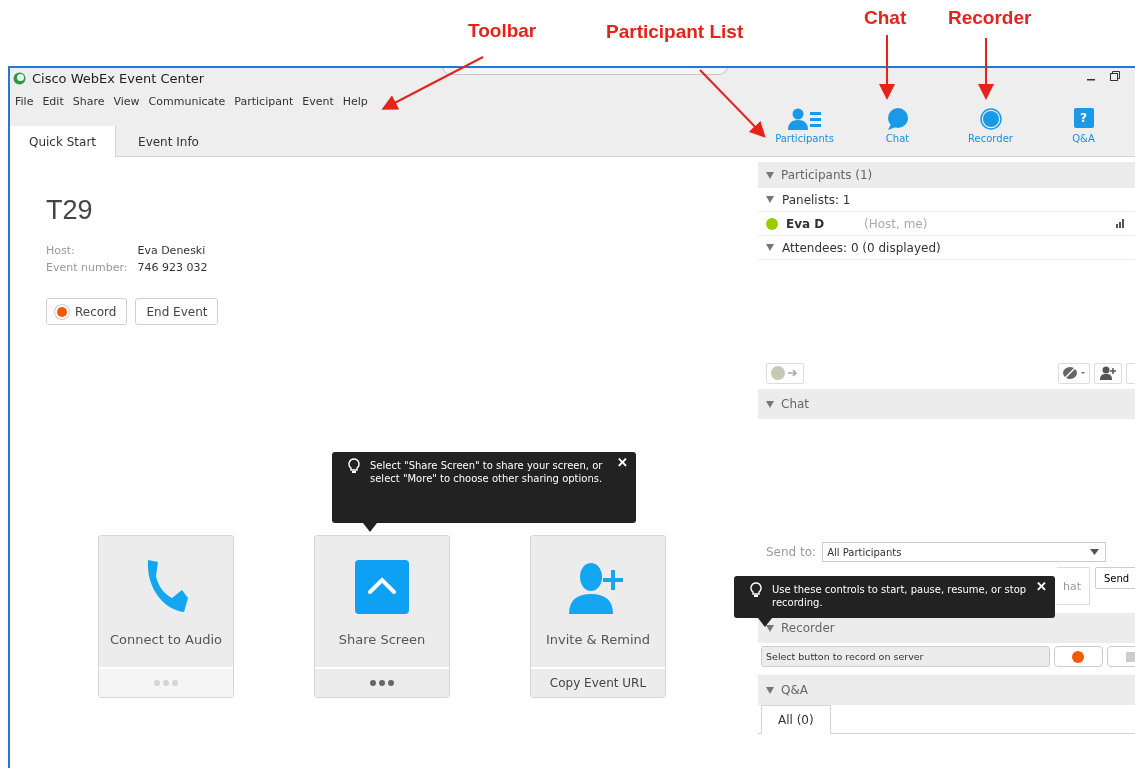 This screenshot has height=768, width=1135. Describe the element at coordinates (897, 119) in the screenshot. I see `speech-bubble-icon` at that location.